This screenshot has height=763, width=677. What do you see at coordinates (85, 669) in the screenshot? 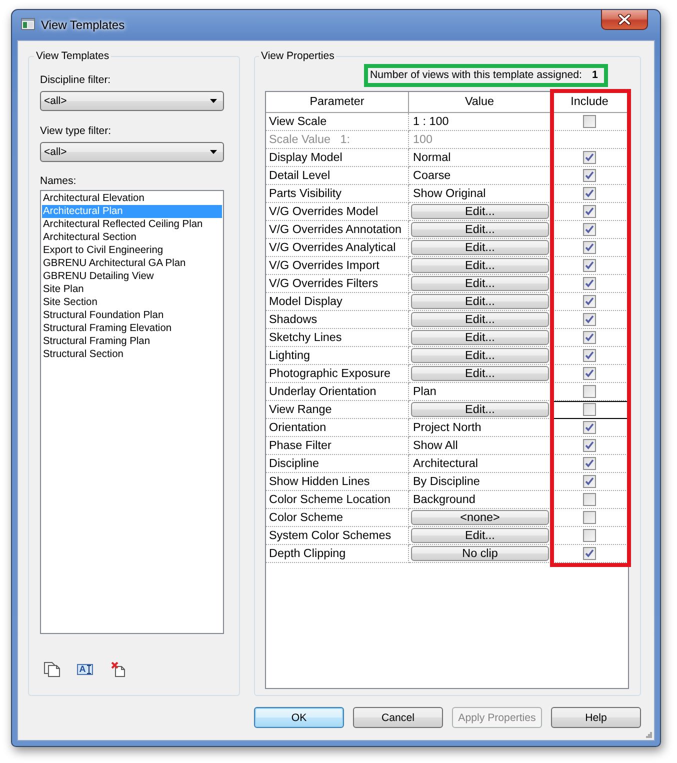
I see `rename-button: A` at bounding box center [85, 669].